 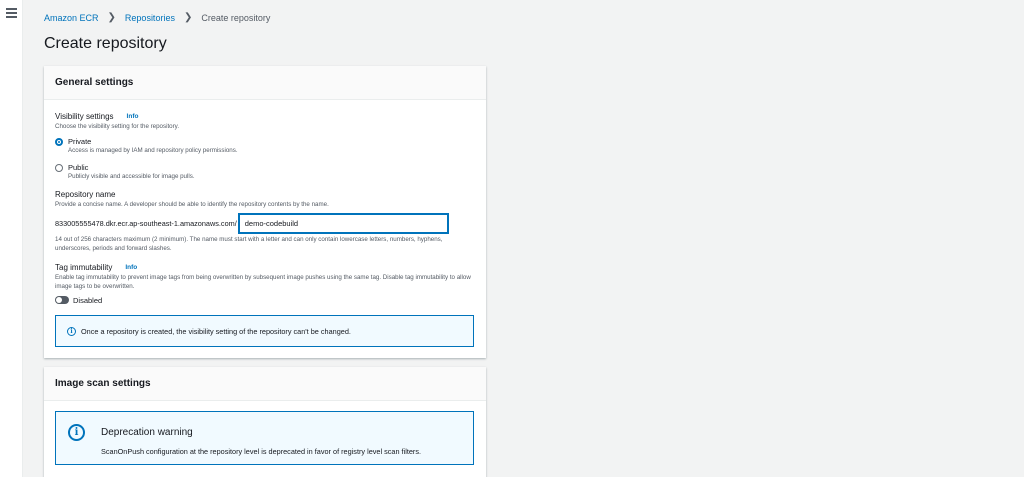 What do you see at coordinates (150, 18) in the screenshot?
I see `breadcrumb-repositories: Repositories` at bounding box center [150, 18].